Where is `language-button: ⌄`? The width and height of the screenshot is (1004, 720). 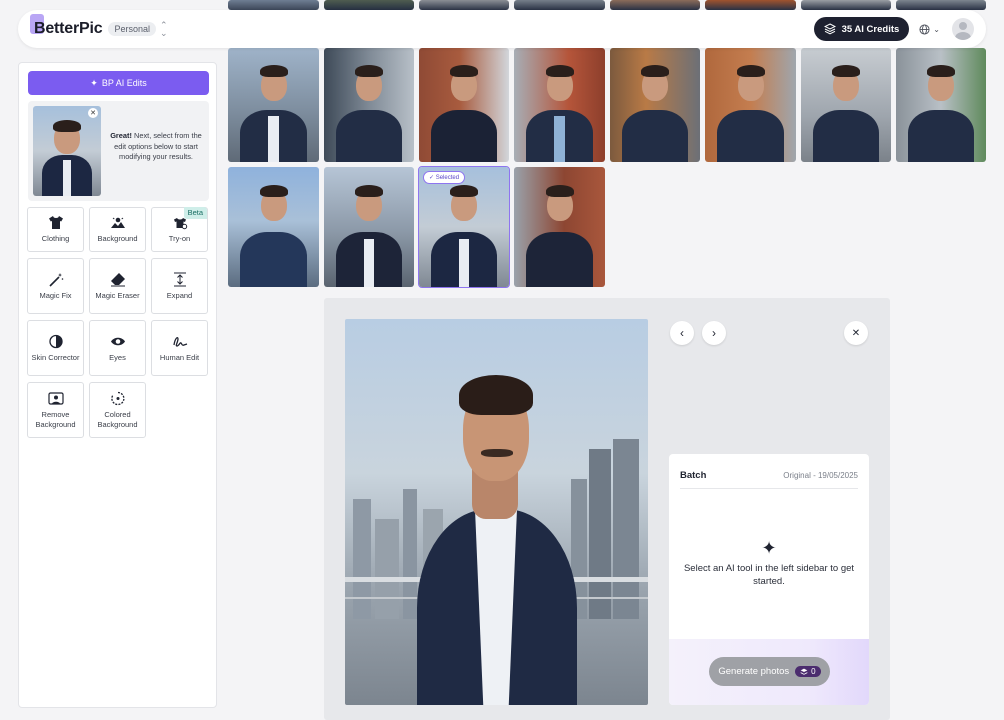
language-button: ⌄ is located at coordinates (929, 29).